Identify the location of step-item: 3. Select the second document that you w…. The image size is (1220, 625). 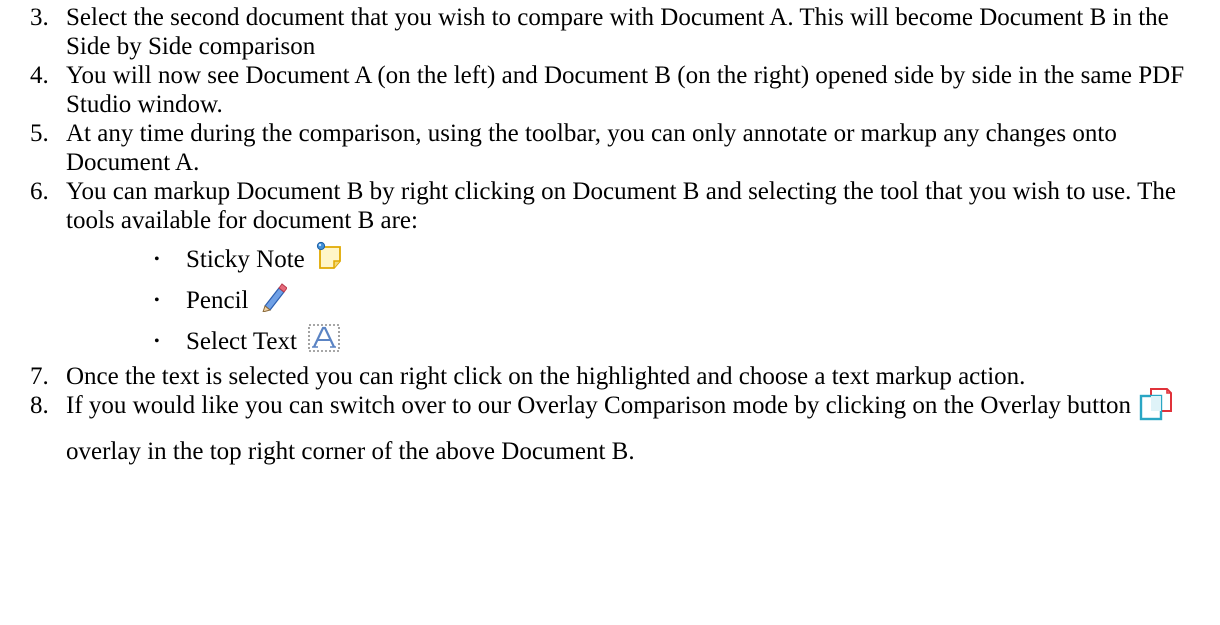
(610, 32).